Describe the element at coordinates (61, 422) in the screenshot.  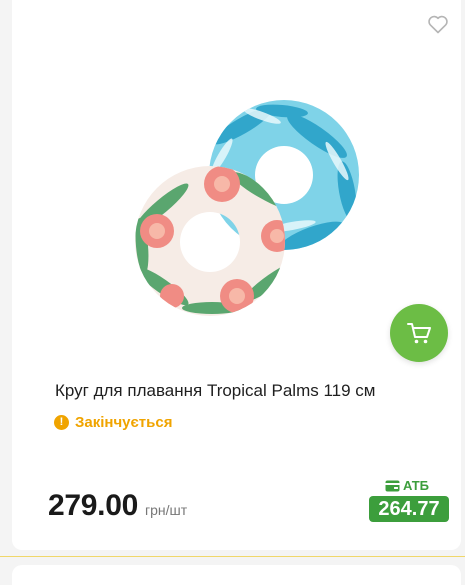
I see `exclamation-icon: !` at that location.